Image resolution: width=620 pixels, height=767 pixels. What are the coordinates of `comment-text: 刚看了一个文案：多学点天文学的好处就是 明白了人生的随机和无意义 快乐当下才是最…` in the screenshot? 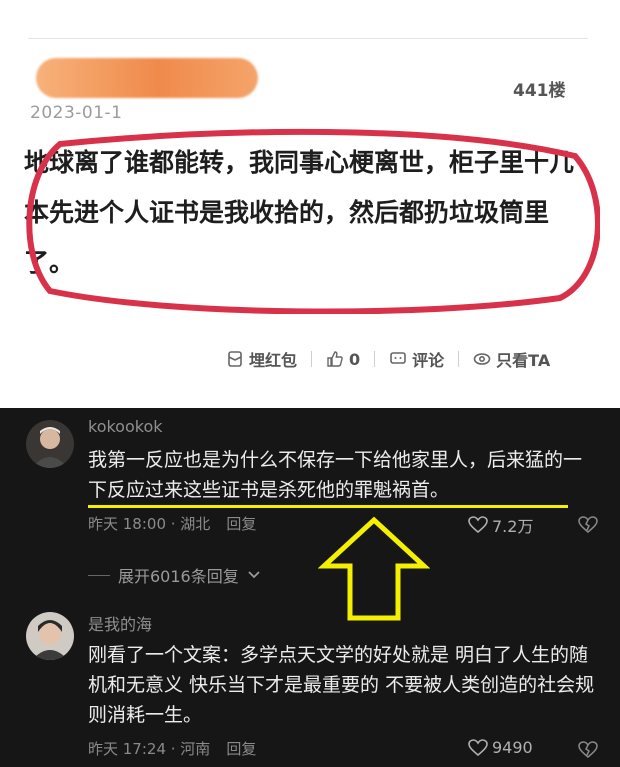 It's located at (341, 685).